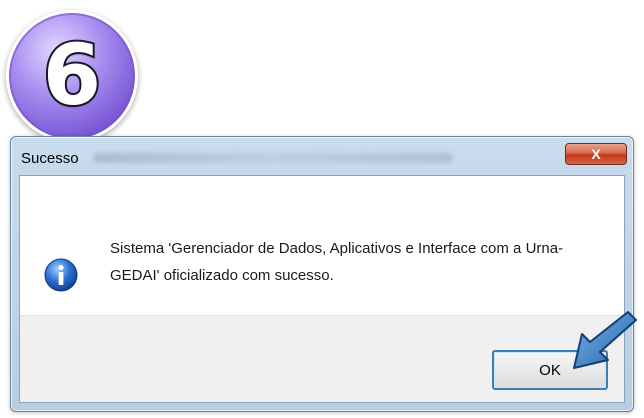 Image resolution: width=644 pixels, height=418 pixels. I want to click on close-button: X, so click(596, 154).